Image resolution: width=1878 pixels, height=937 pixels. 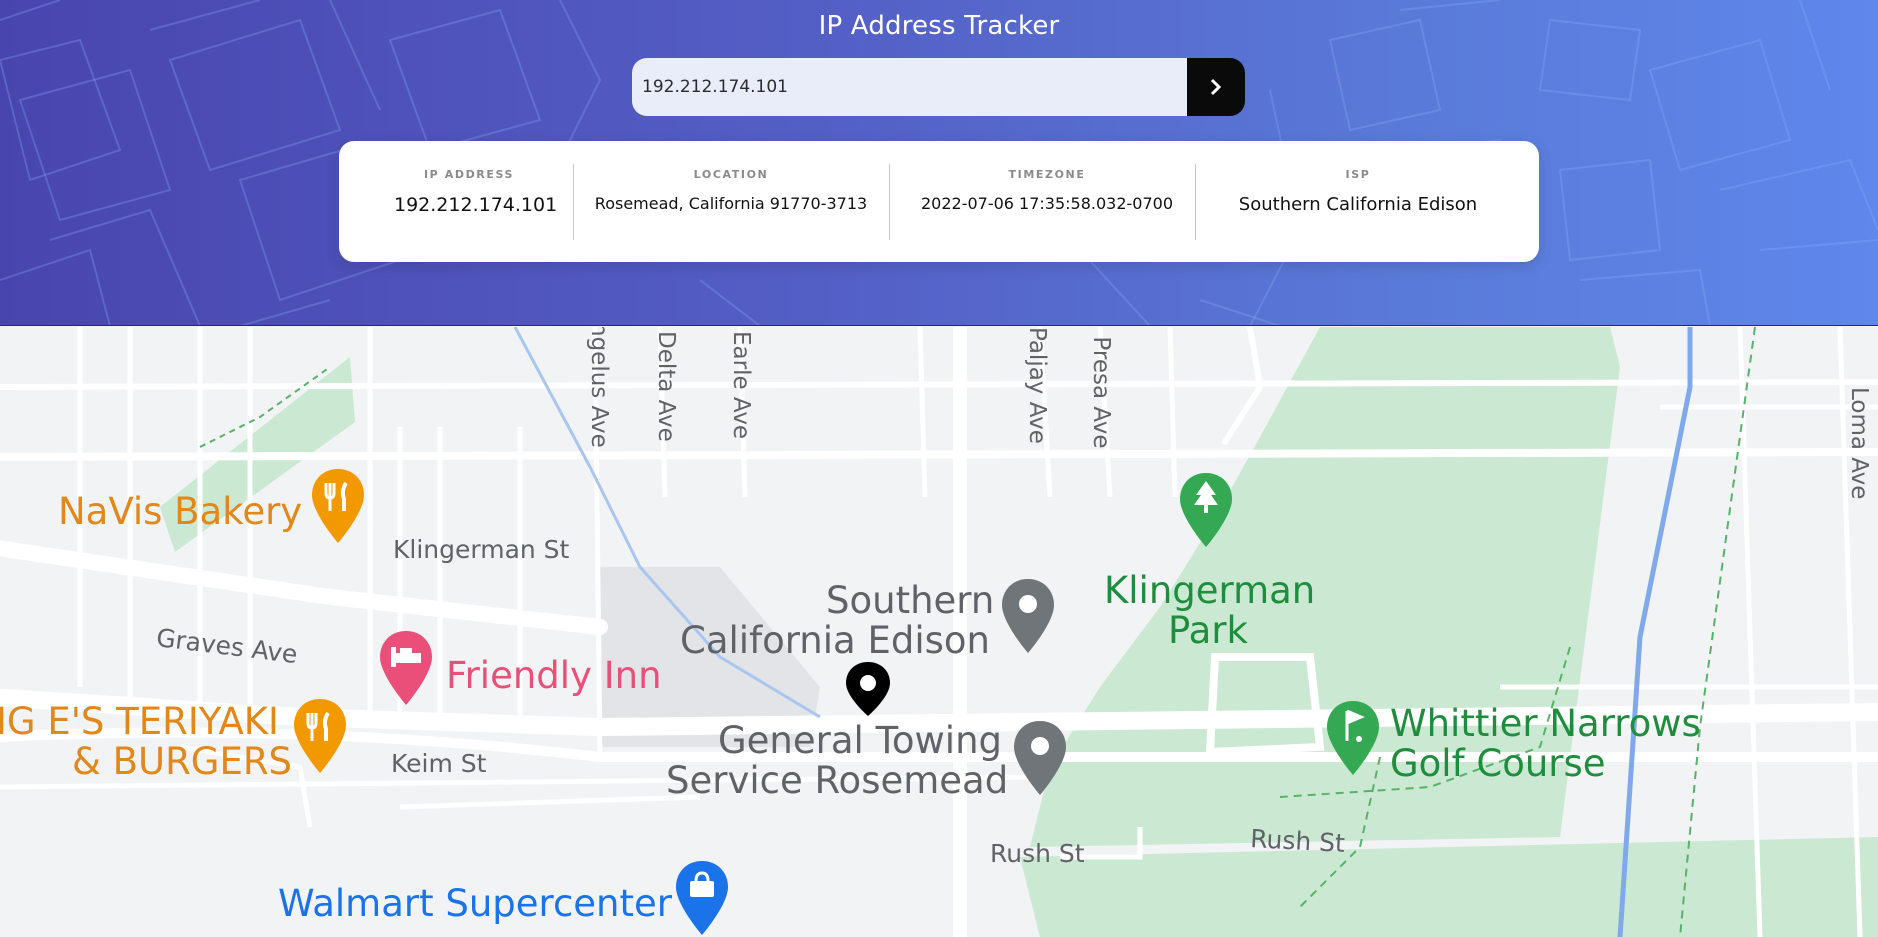 I want to click on street-label-angelus-ave: ngelus Ave, so click(x=599, y=387).